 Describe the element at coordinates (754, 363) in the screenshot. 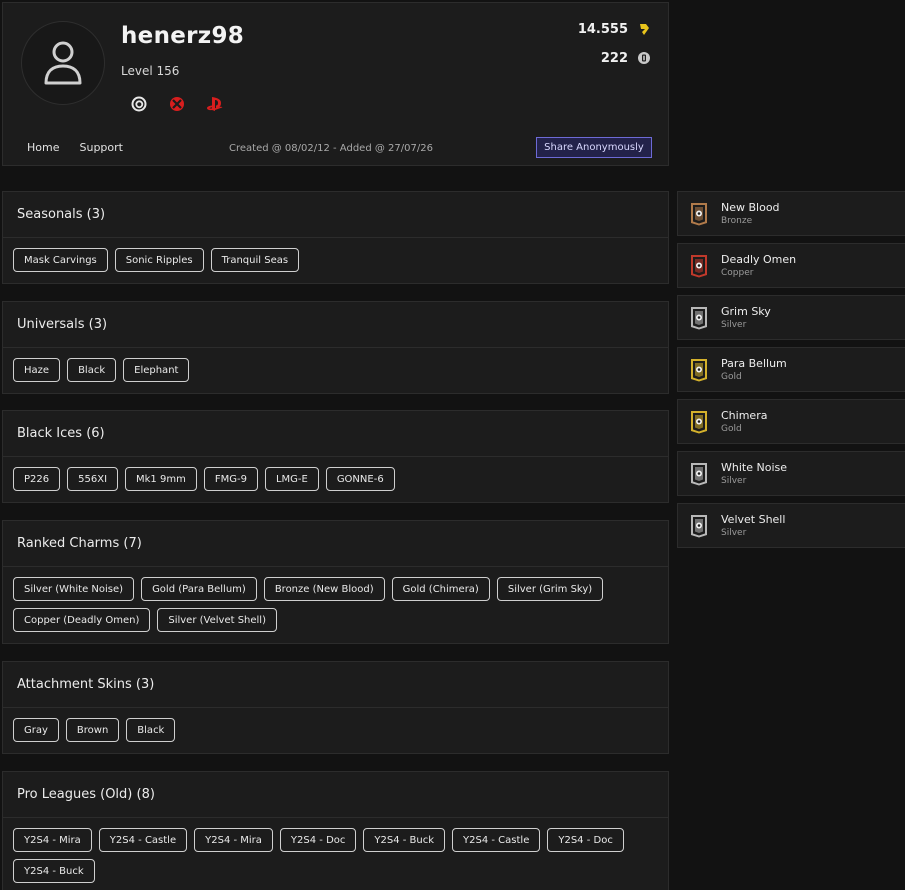

I see `charm-name: Para Bellum` at that location.